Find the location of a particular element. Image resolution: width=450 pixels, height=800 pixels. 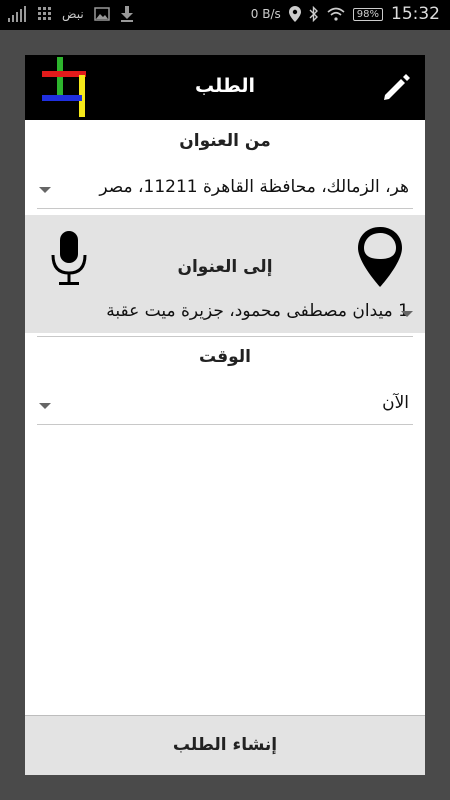

battery-indicator: 98% is located at coordinates (367, 14).